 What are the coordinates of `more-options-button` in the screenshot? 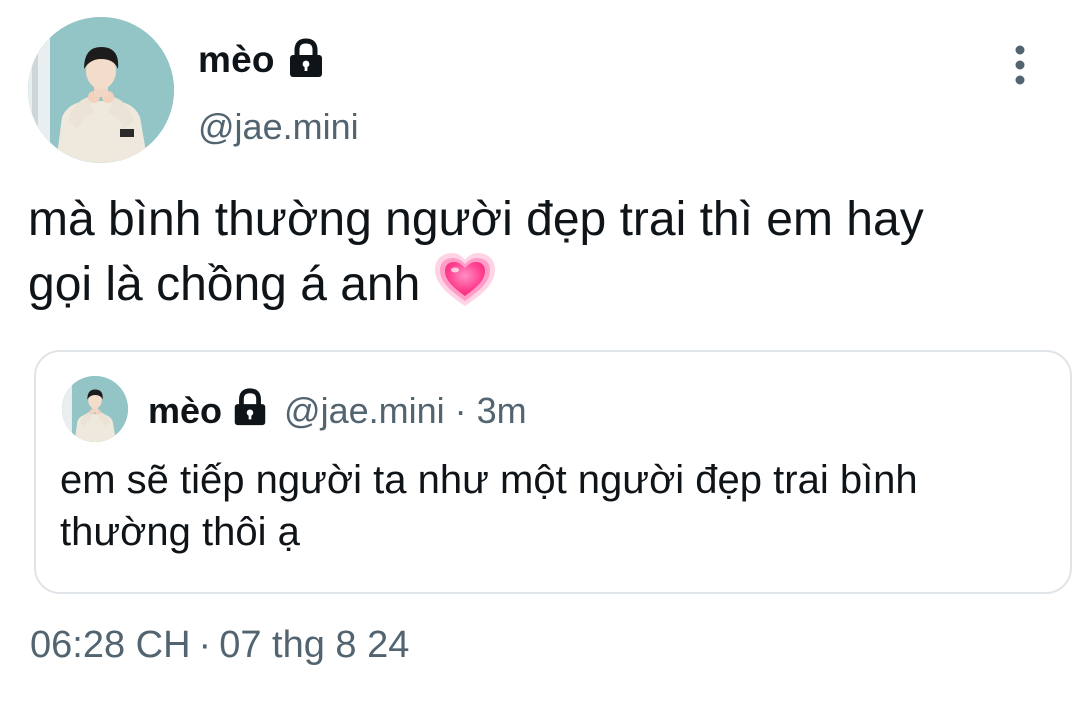 It's located at (1020, 65).